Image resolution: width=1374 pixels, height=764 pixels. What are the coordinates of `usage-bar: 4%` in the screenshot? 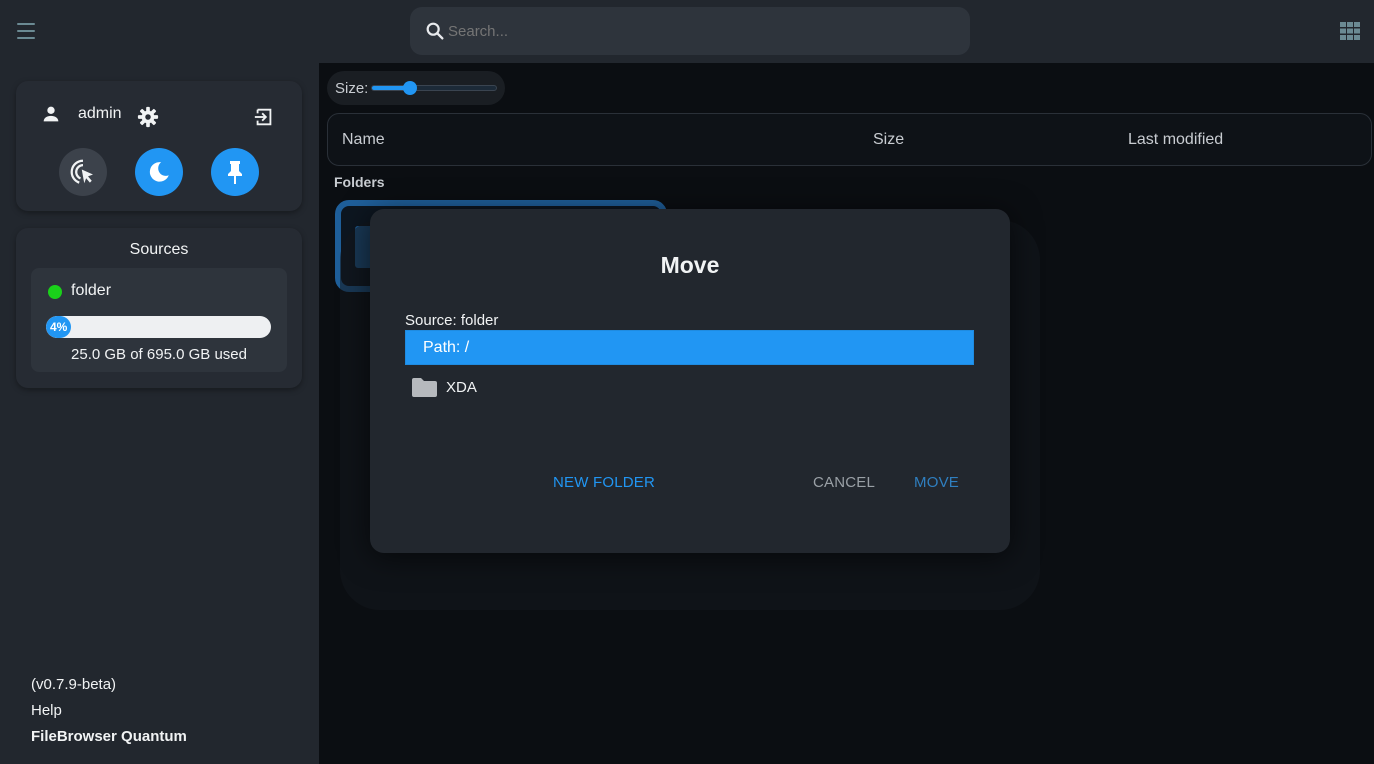 It's located at (158, 327).